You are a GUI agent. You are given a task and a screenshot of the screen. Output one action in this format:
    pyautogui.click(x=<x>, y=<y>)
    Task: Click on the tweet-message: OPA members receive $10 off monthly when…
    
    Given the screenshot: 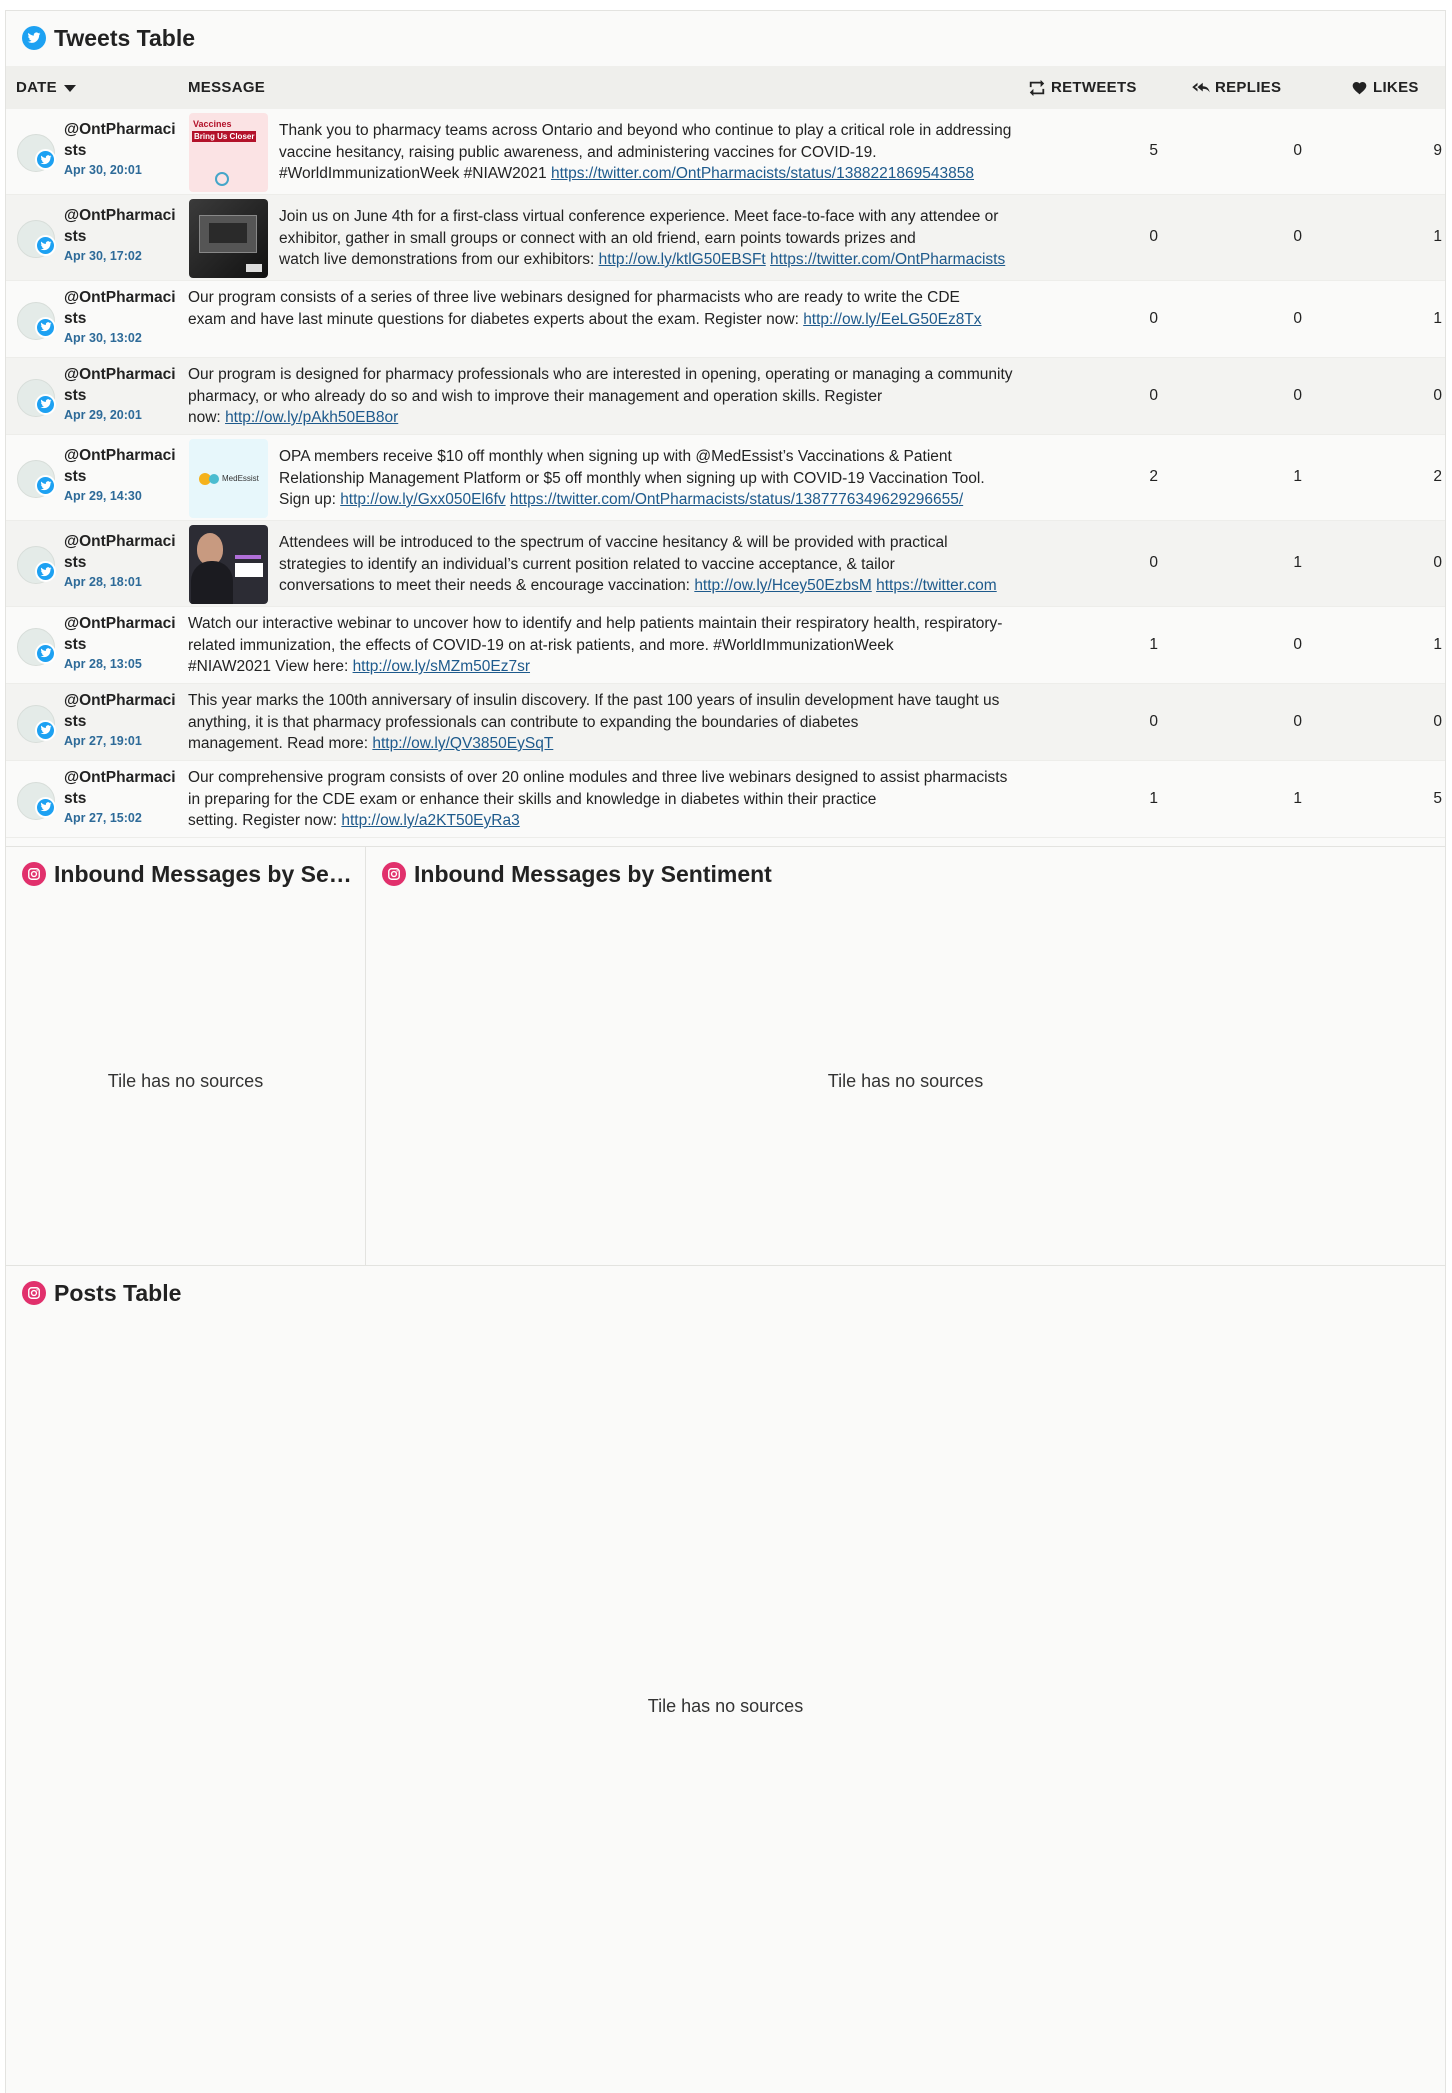 What is the action you would take?
    pyautogui.click(x=646, y=478)
    